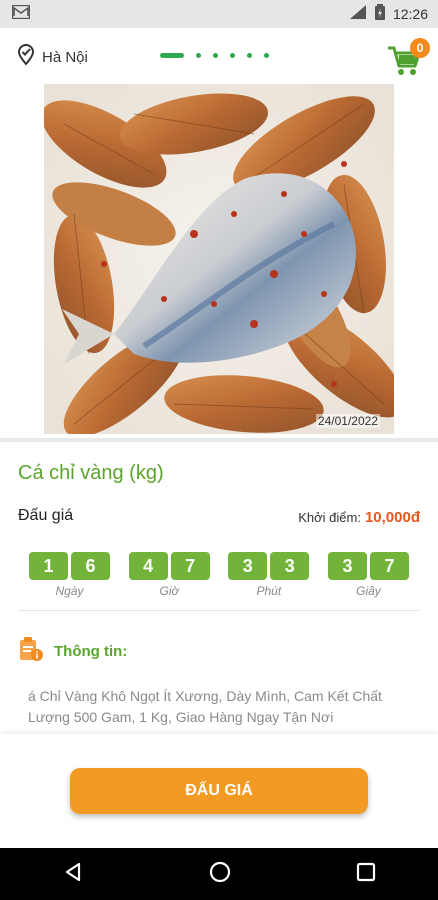  What do you see at coordinates (46, 515) in the screenshot?
I see `auction-label: Đấu giá` at bounding box center [46, 515].